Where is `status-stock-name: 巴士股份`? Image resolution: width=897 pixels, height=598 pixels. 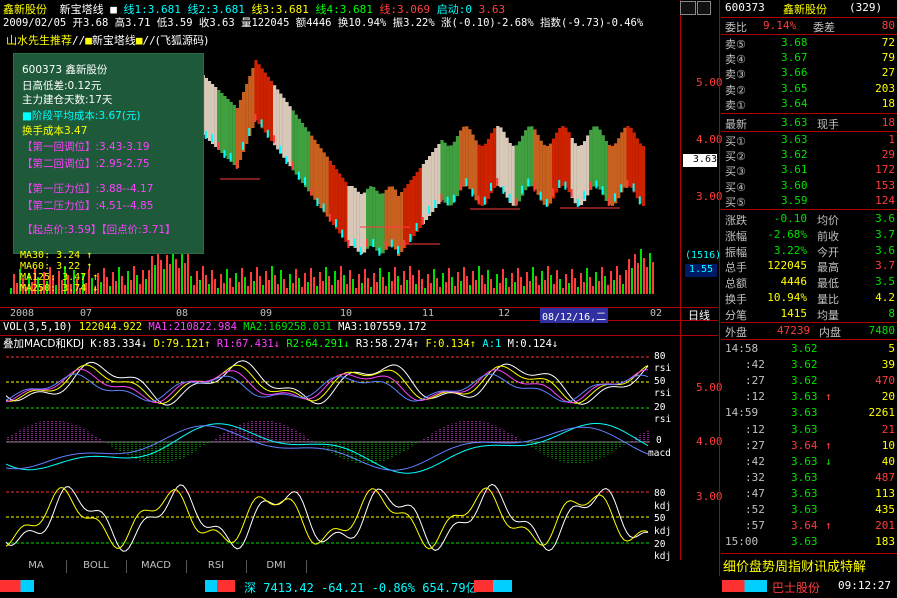 status-stock-name: 巴士股份 is located at coordinates (796, 587).